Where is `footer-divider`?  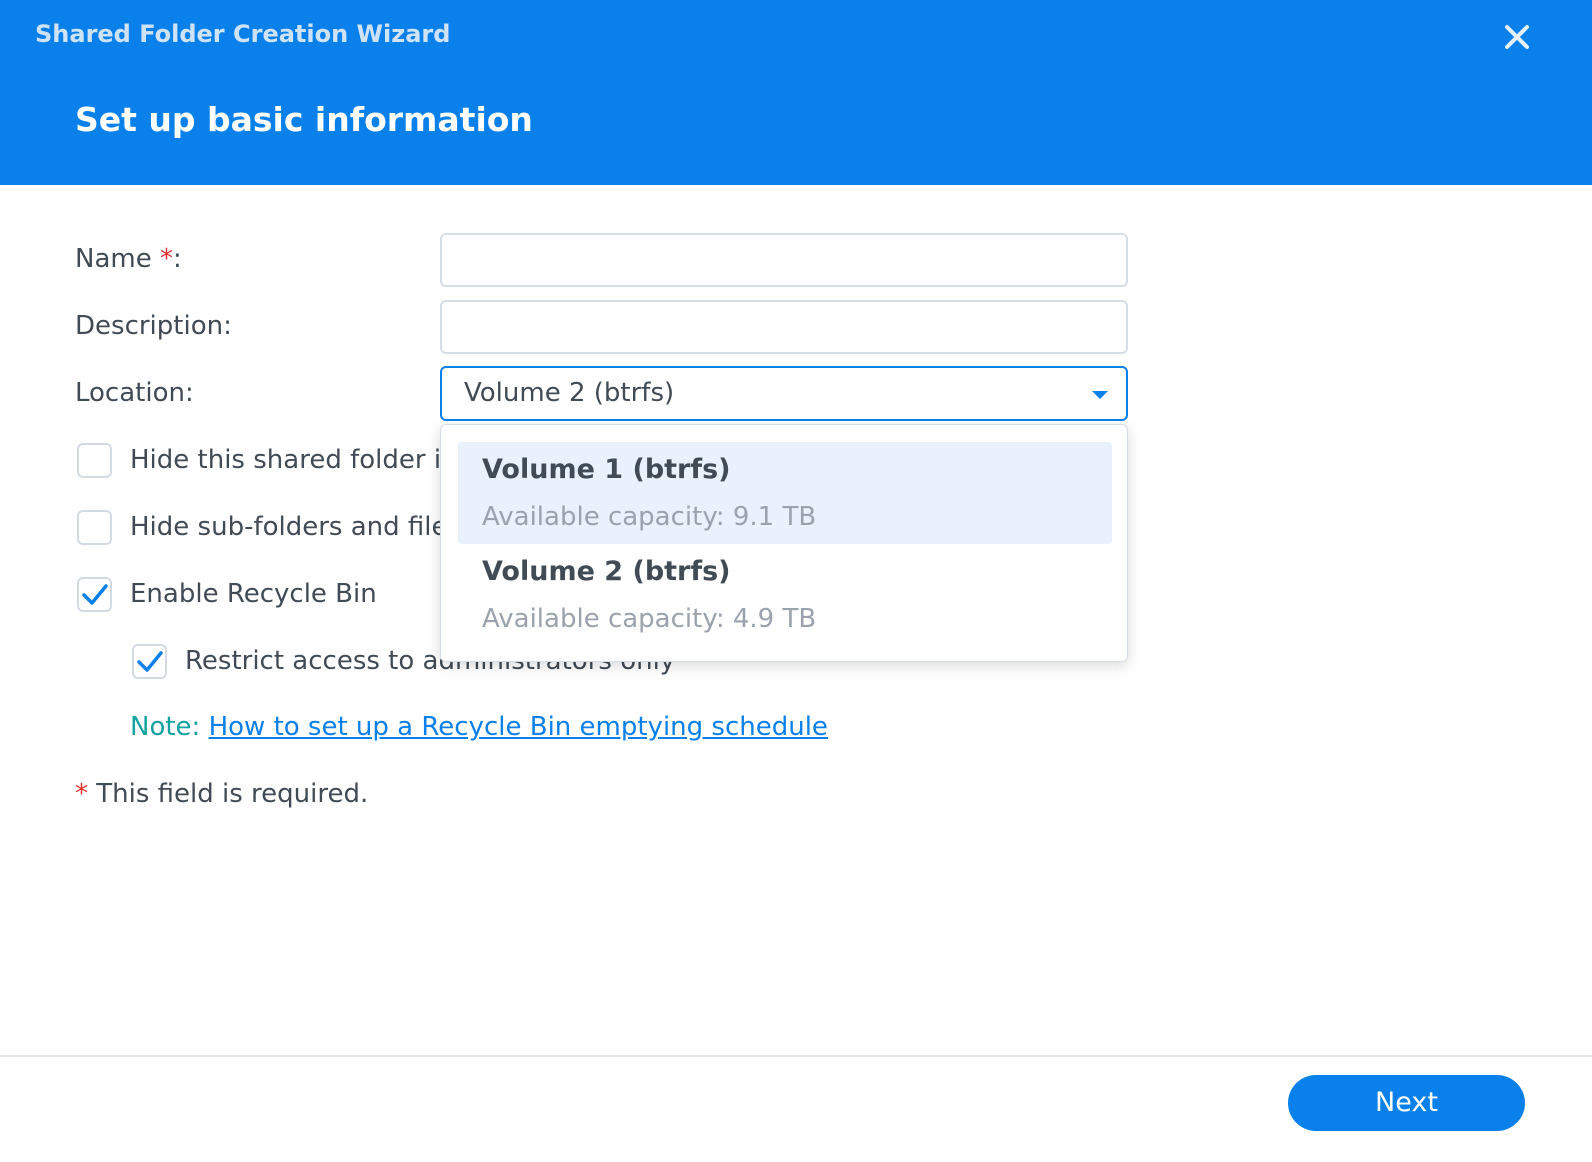
footer-divider is located at coordinates (796, 1056).